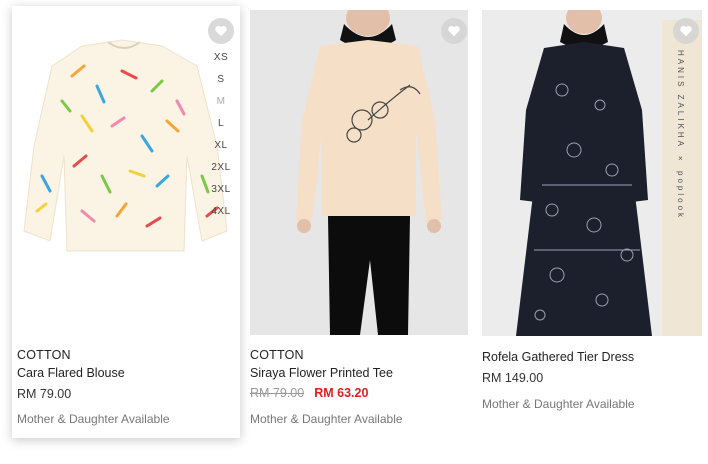 The width and height of the screenshot is (708, 464). What do you see at coordinates (44, 394) in the screenshot?
I see `product-price: RM 79.00` at bounding box center [44, 394].